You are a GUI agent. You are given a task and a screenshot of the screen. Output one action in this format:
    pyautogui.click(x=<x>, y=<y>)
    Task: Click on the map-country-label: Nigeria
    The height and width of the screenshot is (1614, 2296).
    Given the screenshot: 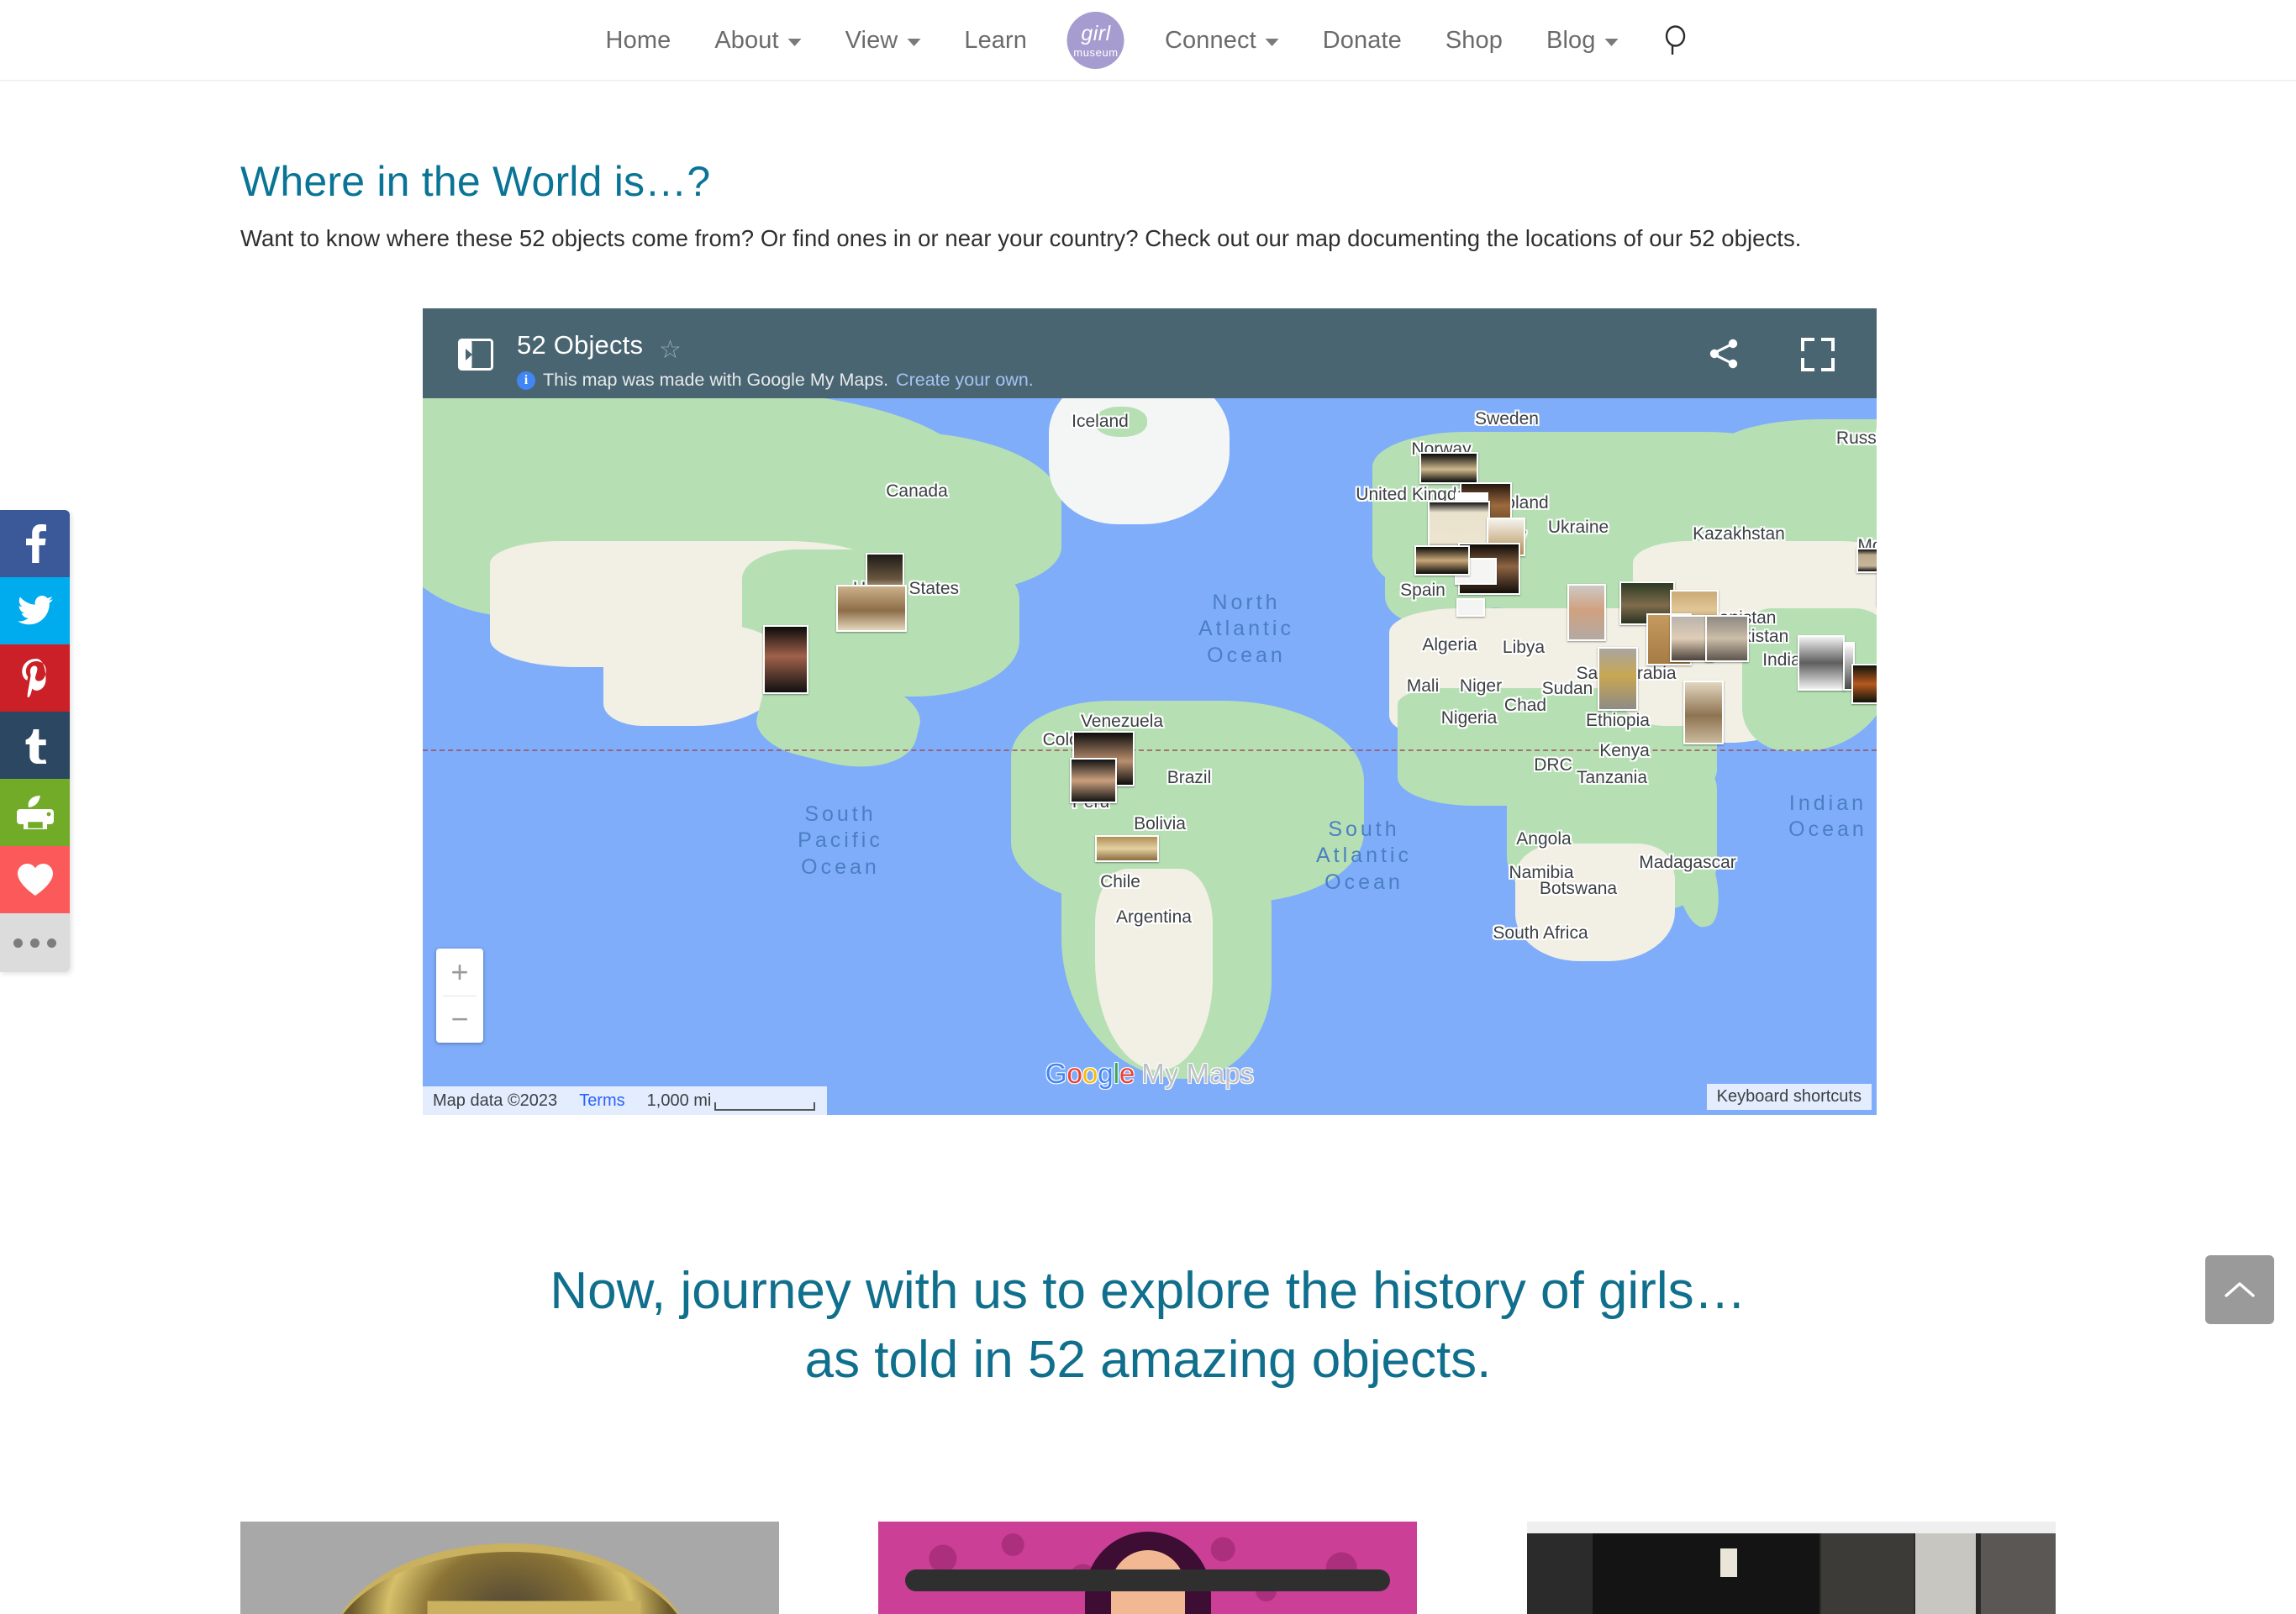 What is the action you would take?
    pyautogui.click(x=1469, y=718)
    